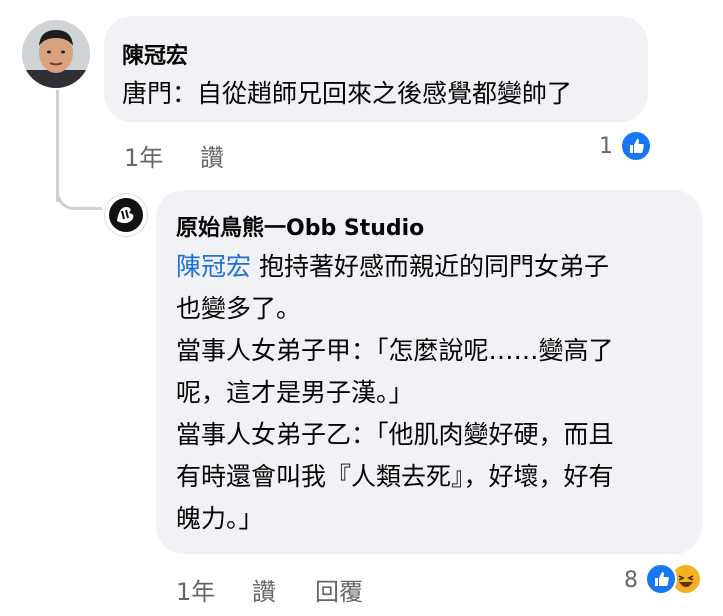 The image size is (723, 616). I want to click on reply-like-button: 讚, so click(264, 589).